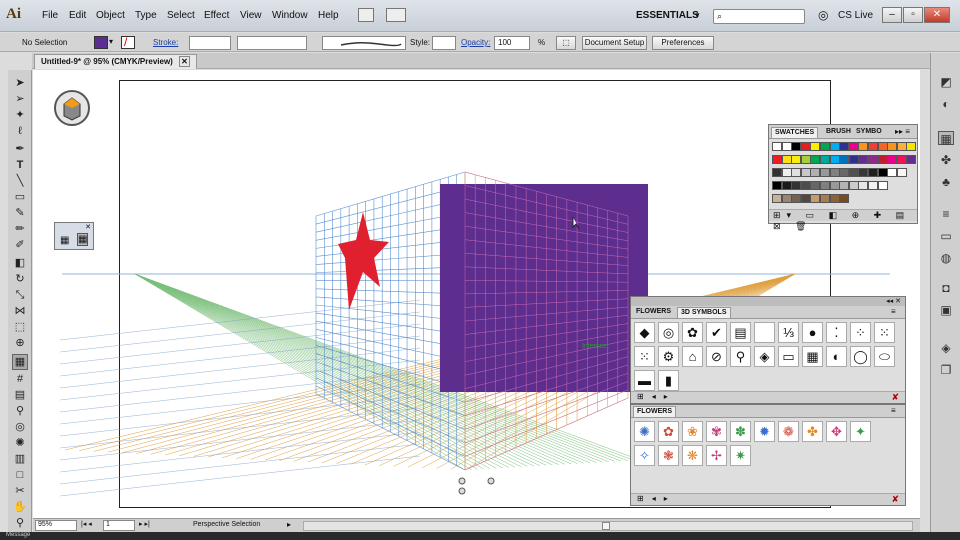  I want to click on close-icon: ✕, so click(88, 227).